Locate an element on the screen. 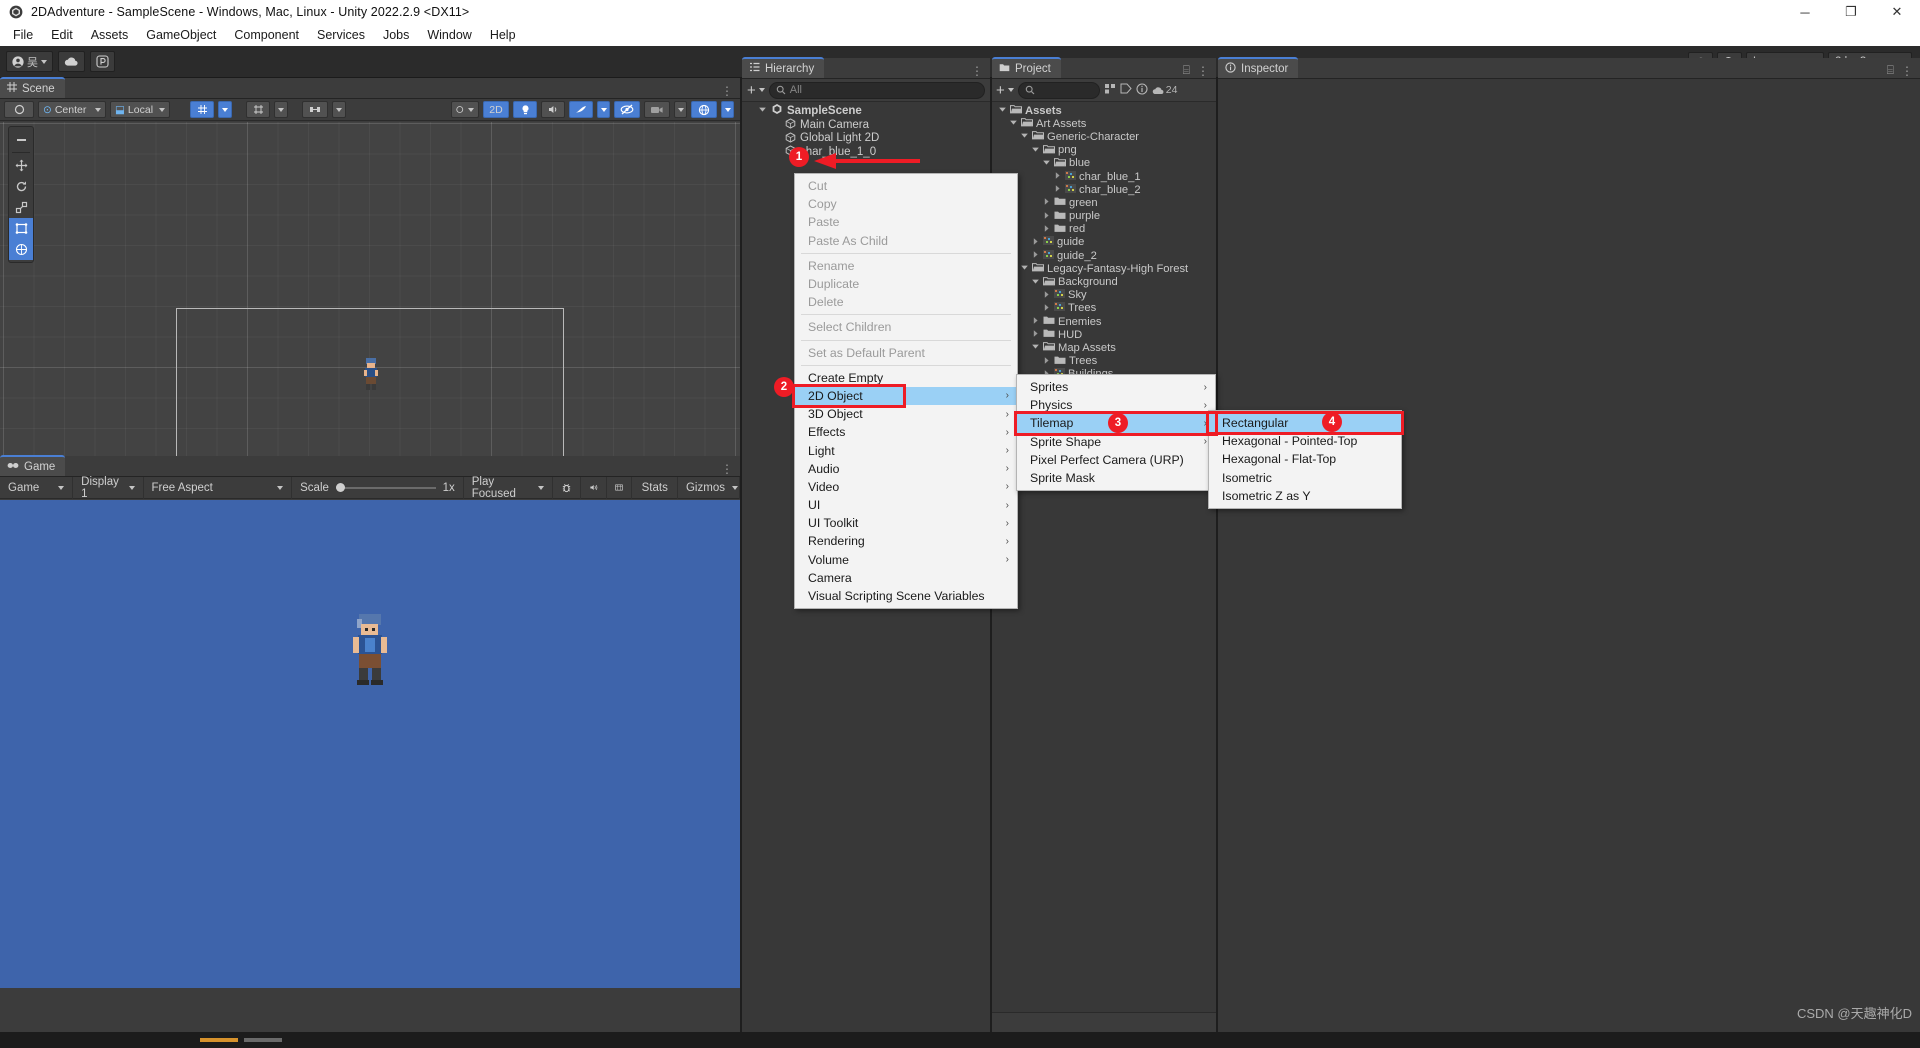 This screenshot has height=1048, width=1920. game-playmode-dropdown: Play Focused is located at coordinates (509, 488).